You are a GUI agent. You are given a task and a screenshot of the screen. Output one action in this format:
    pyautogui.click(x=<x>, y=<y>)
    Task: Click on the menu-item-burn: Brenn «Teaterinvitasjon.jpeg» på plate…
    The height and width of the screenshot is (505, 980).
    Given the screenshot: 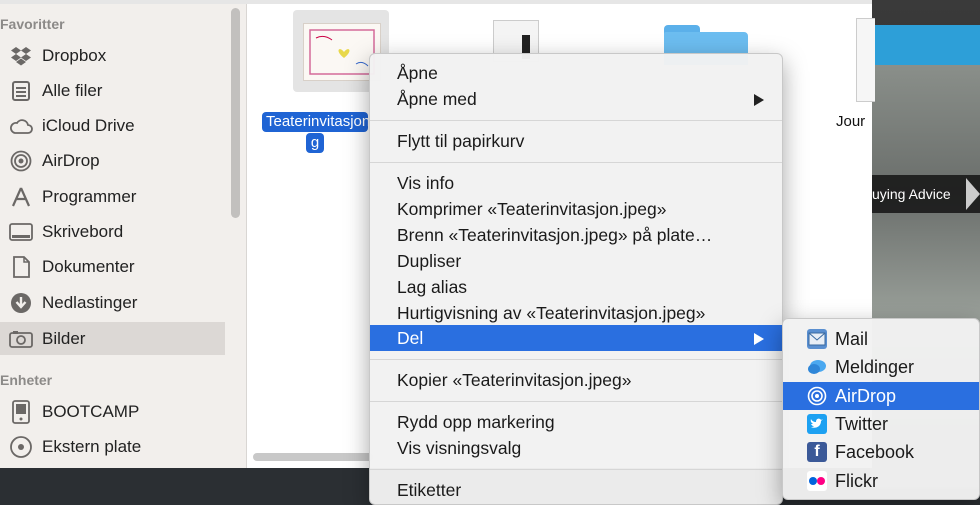 What is the action you would take?
    pyautogui.click(x=576, y=235)
    